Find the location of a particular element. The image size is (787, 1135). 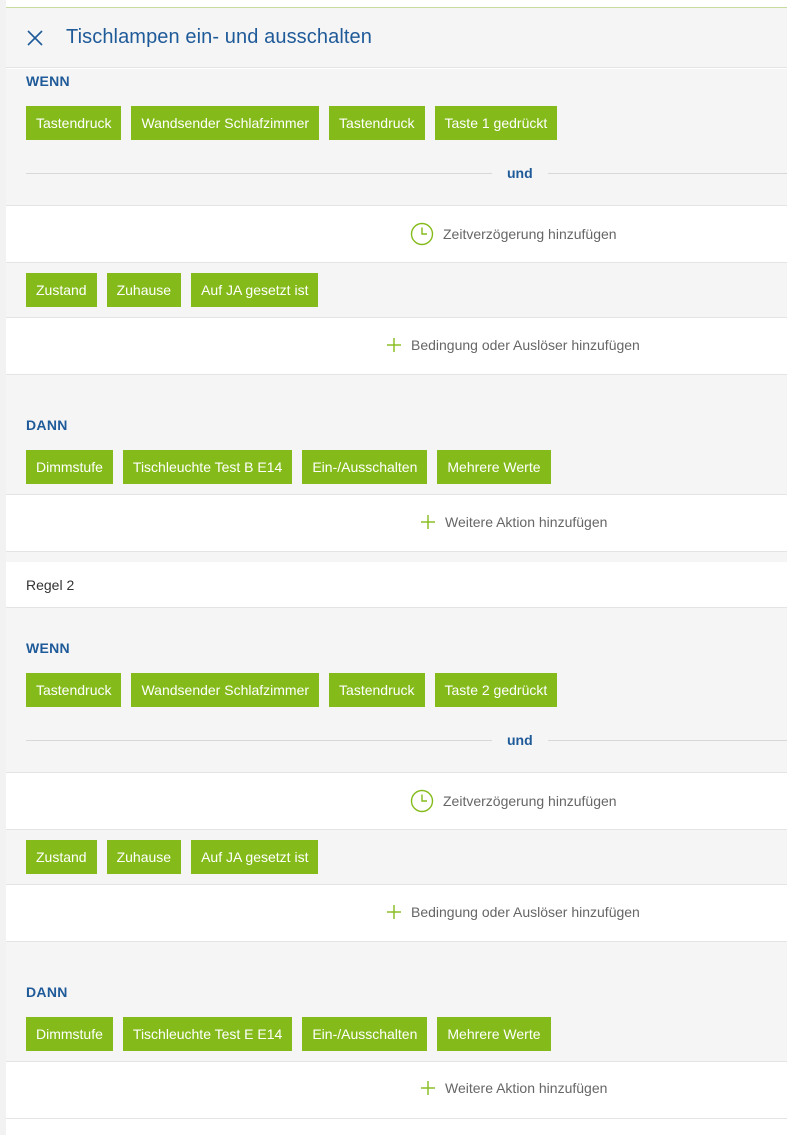

rule-2-header is located at coordinates (396, 584).